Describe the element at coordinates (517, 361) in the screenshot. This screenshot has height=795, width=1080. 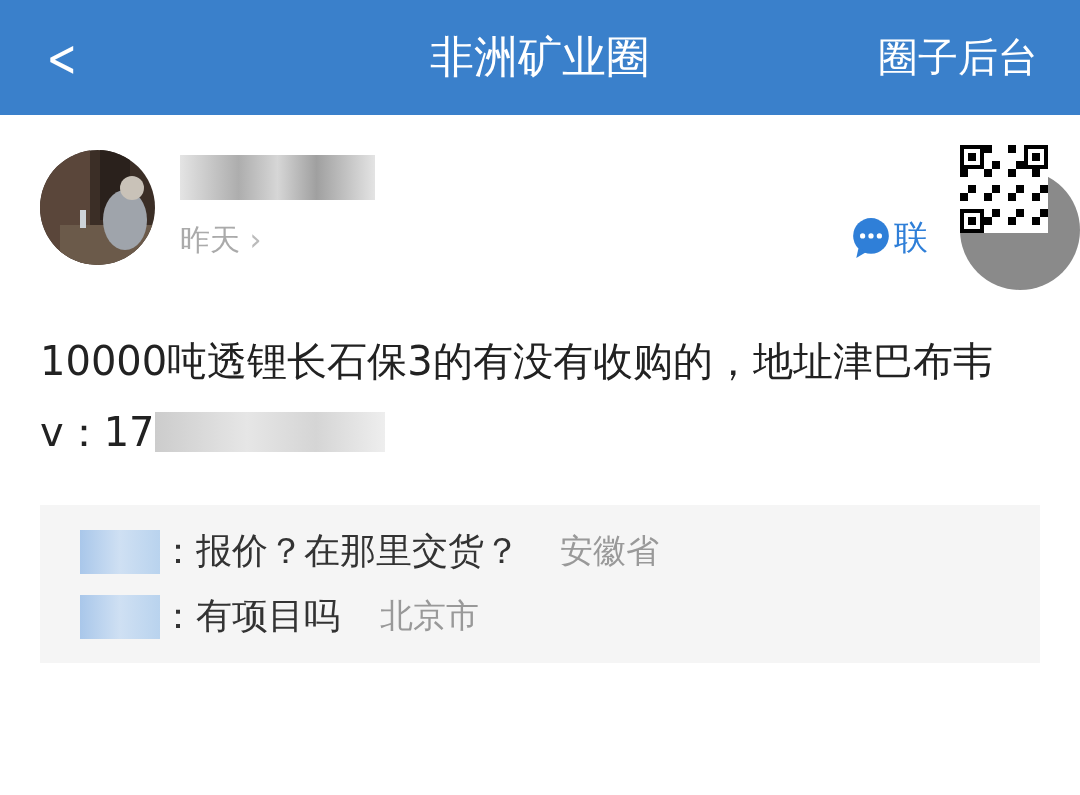
I see `post-text: 10000吨透锂长石保3的有没有收购的，地址津巴布韦` at that location.